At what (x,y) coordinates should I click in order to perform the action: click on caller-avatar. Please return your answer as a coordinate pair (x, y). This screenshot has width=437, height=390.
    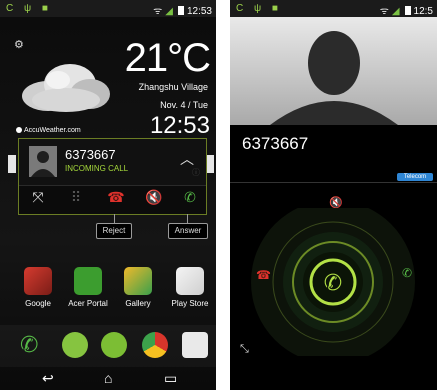
    Looking at the image, I should click on (43, 161).